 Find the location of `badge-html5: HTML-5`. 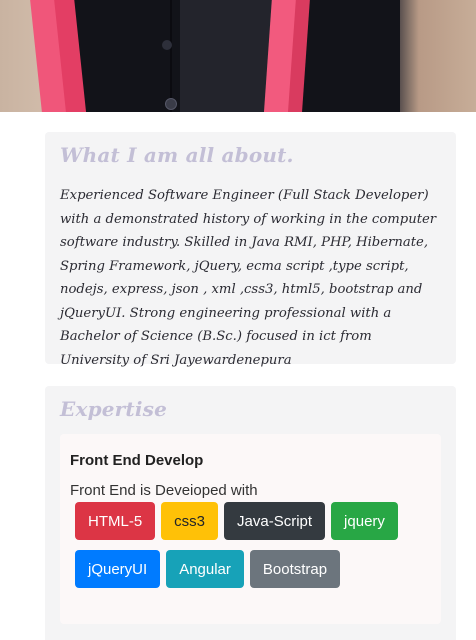

badge-html5: HTML-5 is located at coordinates (115, 521).